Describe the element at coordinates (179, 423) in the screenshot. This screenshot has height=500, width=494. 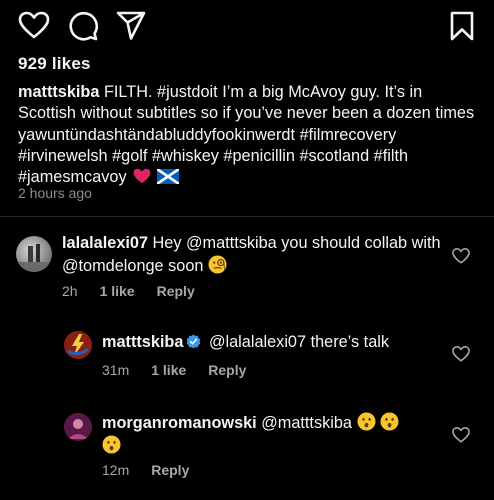
I see `comment-username: morganromanowski` at that location.